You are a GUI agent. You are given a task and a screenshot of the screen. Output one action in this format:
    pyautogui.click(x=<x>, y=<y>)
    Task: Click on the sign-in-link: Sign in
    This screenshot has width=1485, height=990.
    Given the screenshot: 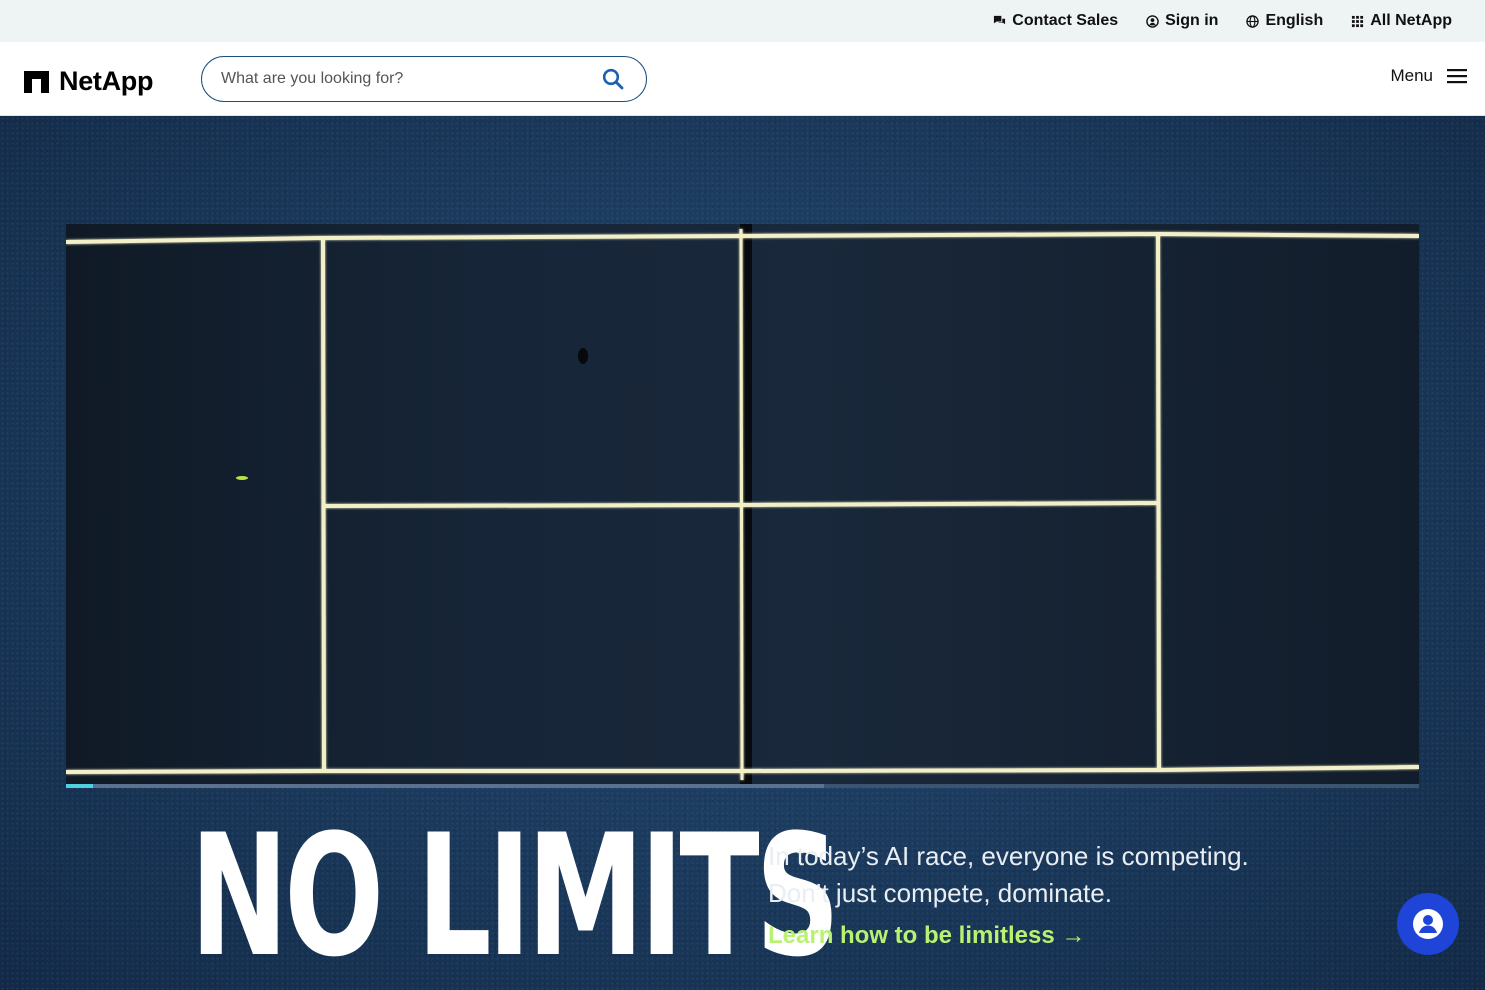 What is the action you would take?
    pyautogui.click(x=1182, y=21)
    